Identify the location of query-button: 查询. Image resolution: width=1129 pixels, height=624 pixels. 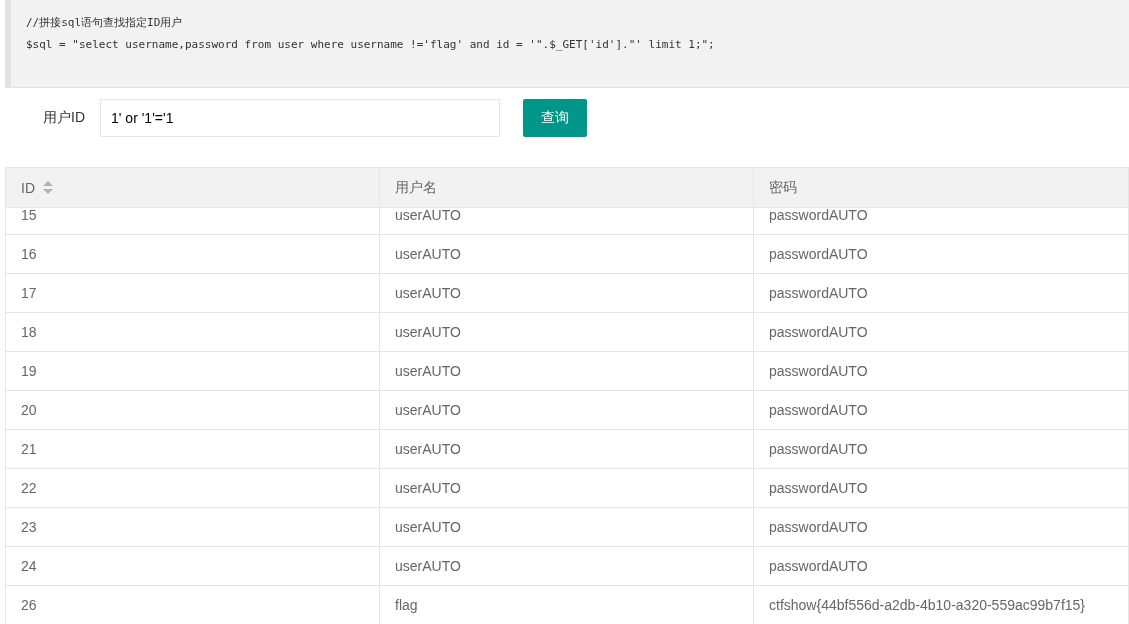
(555, 118).